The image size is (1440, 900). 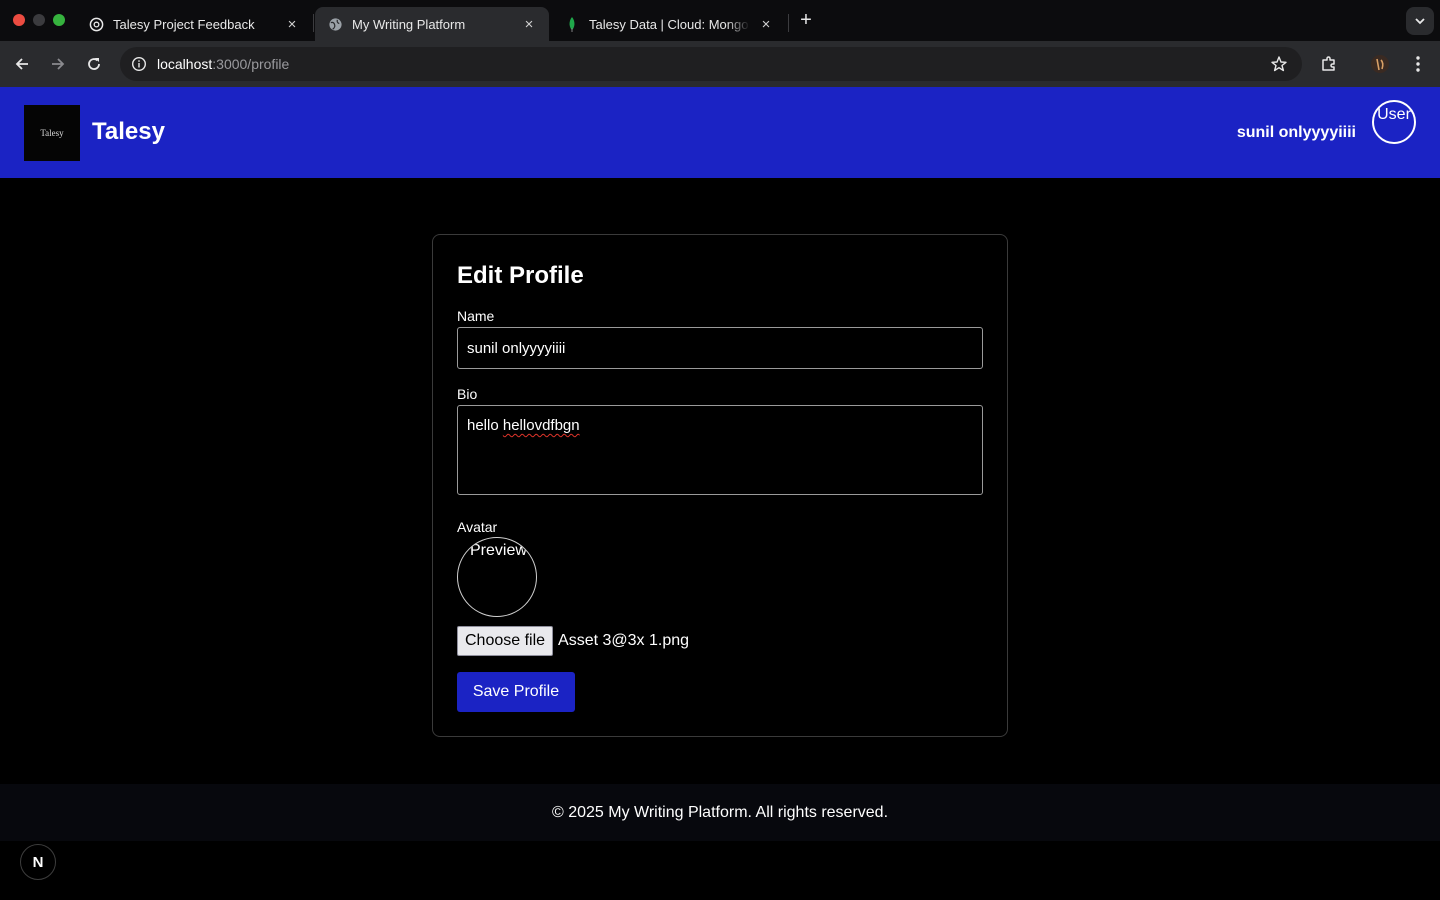 I want to click on new-tab-button: +, so click(x=806, y=20).